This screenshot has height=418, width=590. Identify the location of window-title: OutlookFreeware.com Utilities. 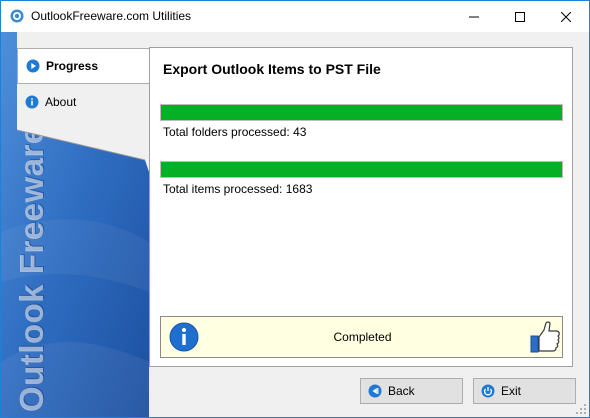
(111, 16).